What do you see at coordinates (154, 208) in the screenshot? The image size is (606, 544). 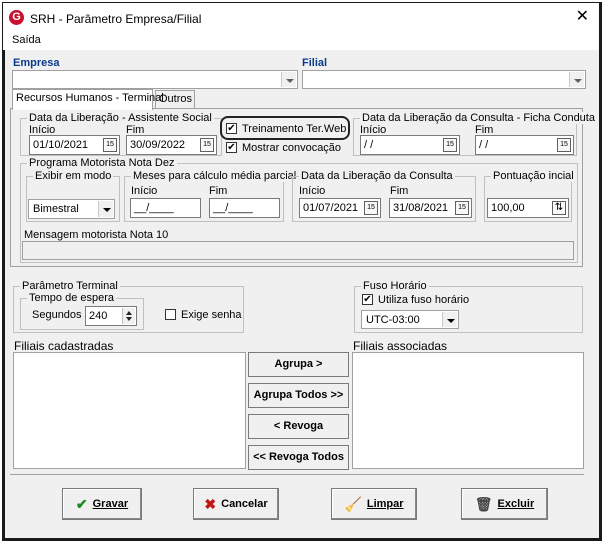 I see `meses-inicio-value: __/____` at bounding box center [154, 208].